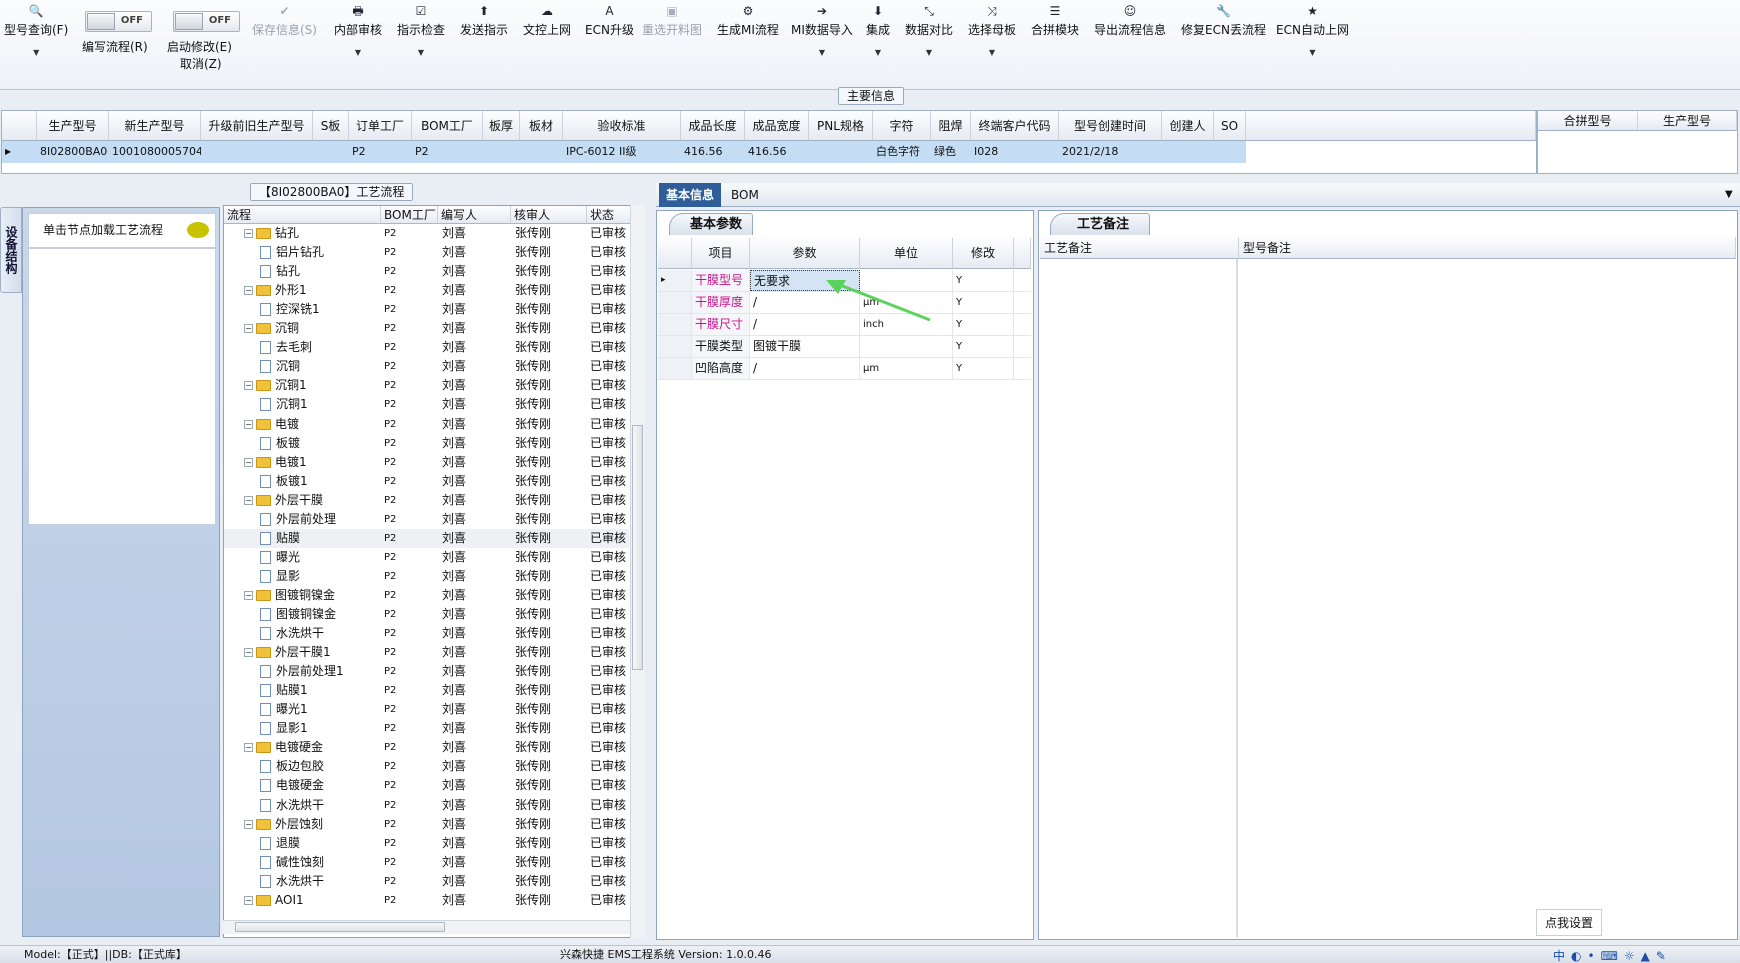 Image resolution: width=1740 pixels, height=963 pixels. What do you see at coordinates (844, 347) in the screenshot?
I see `param-row: 干膜类型 图镀干膜 Y` at bounding box center [844, 347].